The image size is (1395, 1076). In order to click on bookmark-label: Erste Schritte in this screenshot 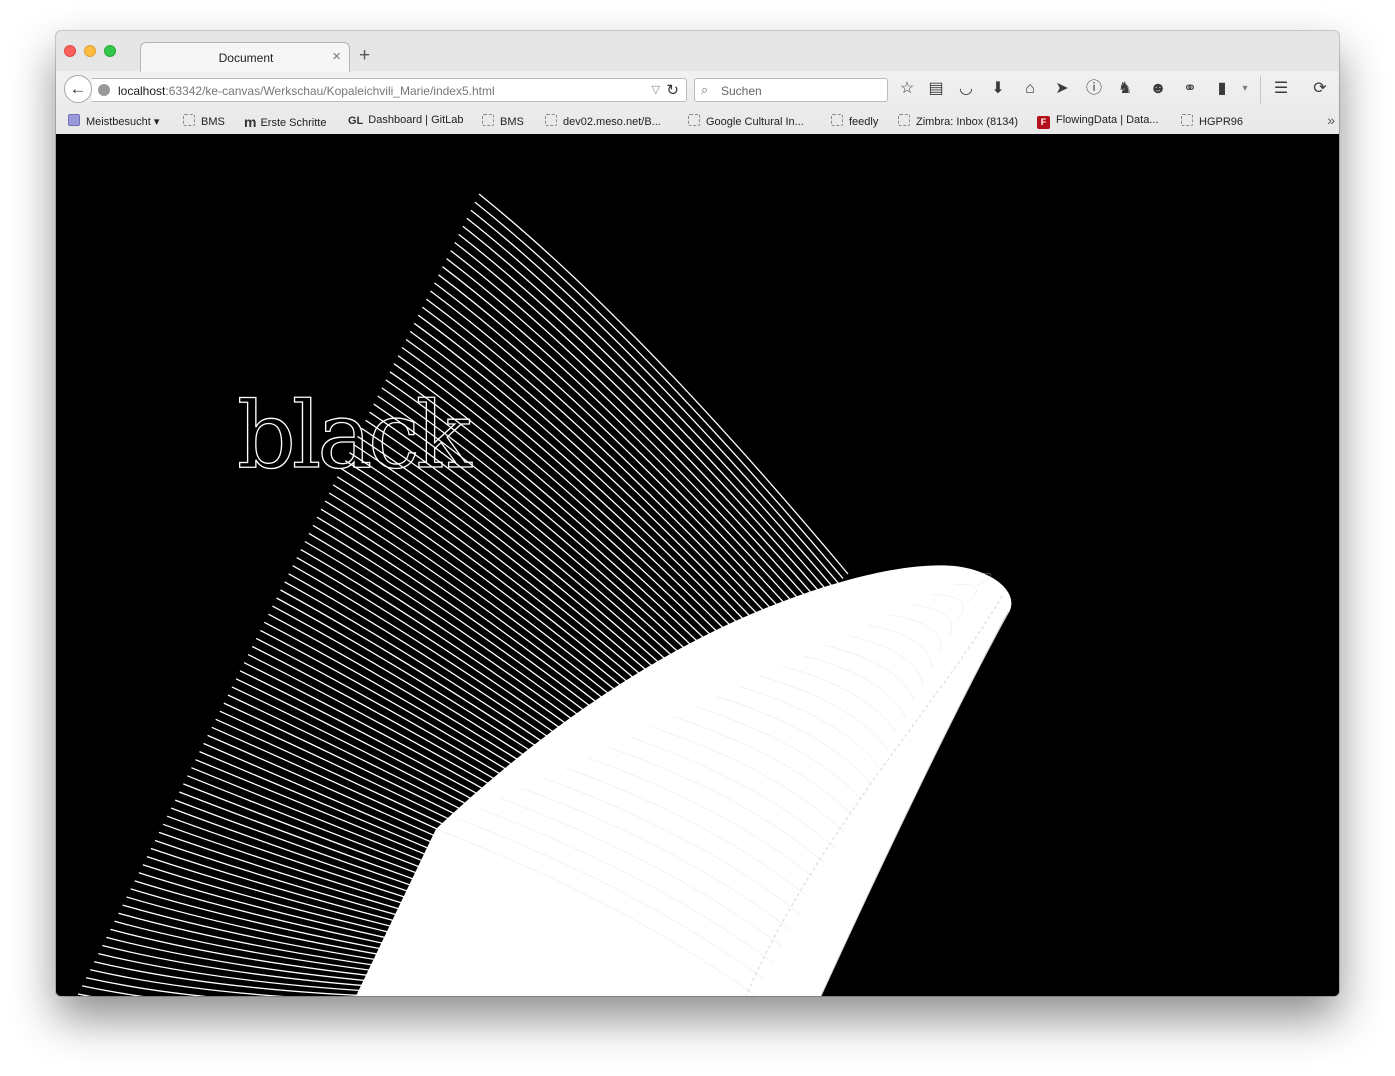, I will do `click(293, 123)`.